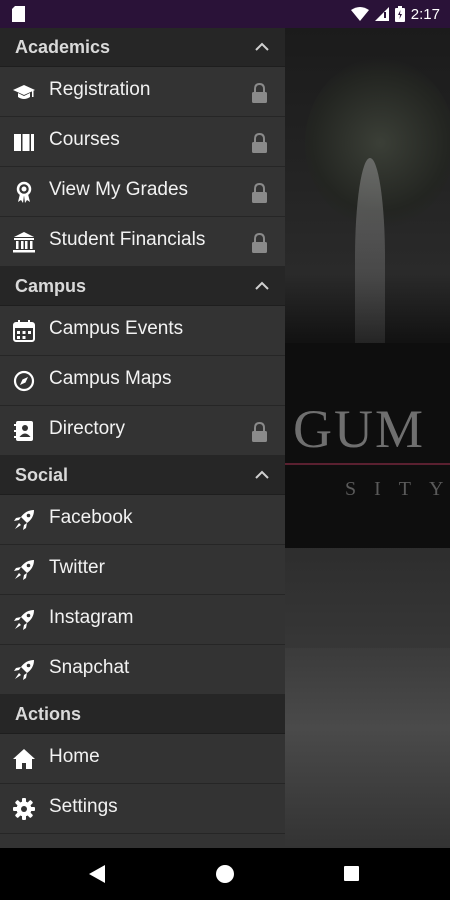 The image size is (450, 900). I want to click on section-title: Academics, so click(63, 46).